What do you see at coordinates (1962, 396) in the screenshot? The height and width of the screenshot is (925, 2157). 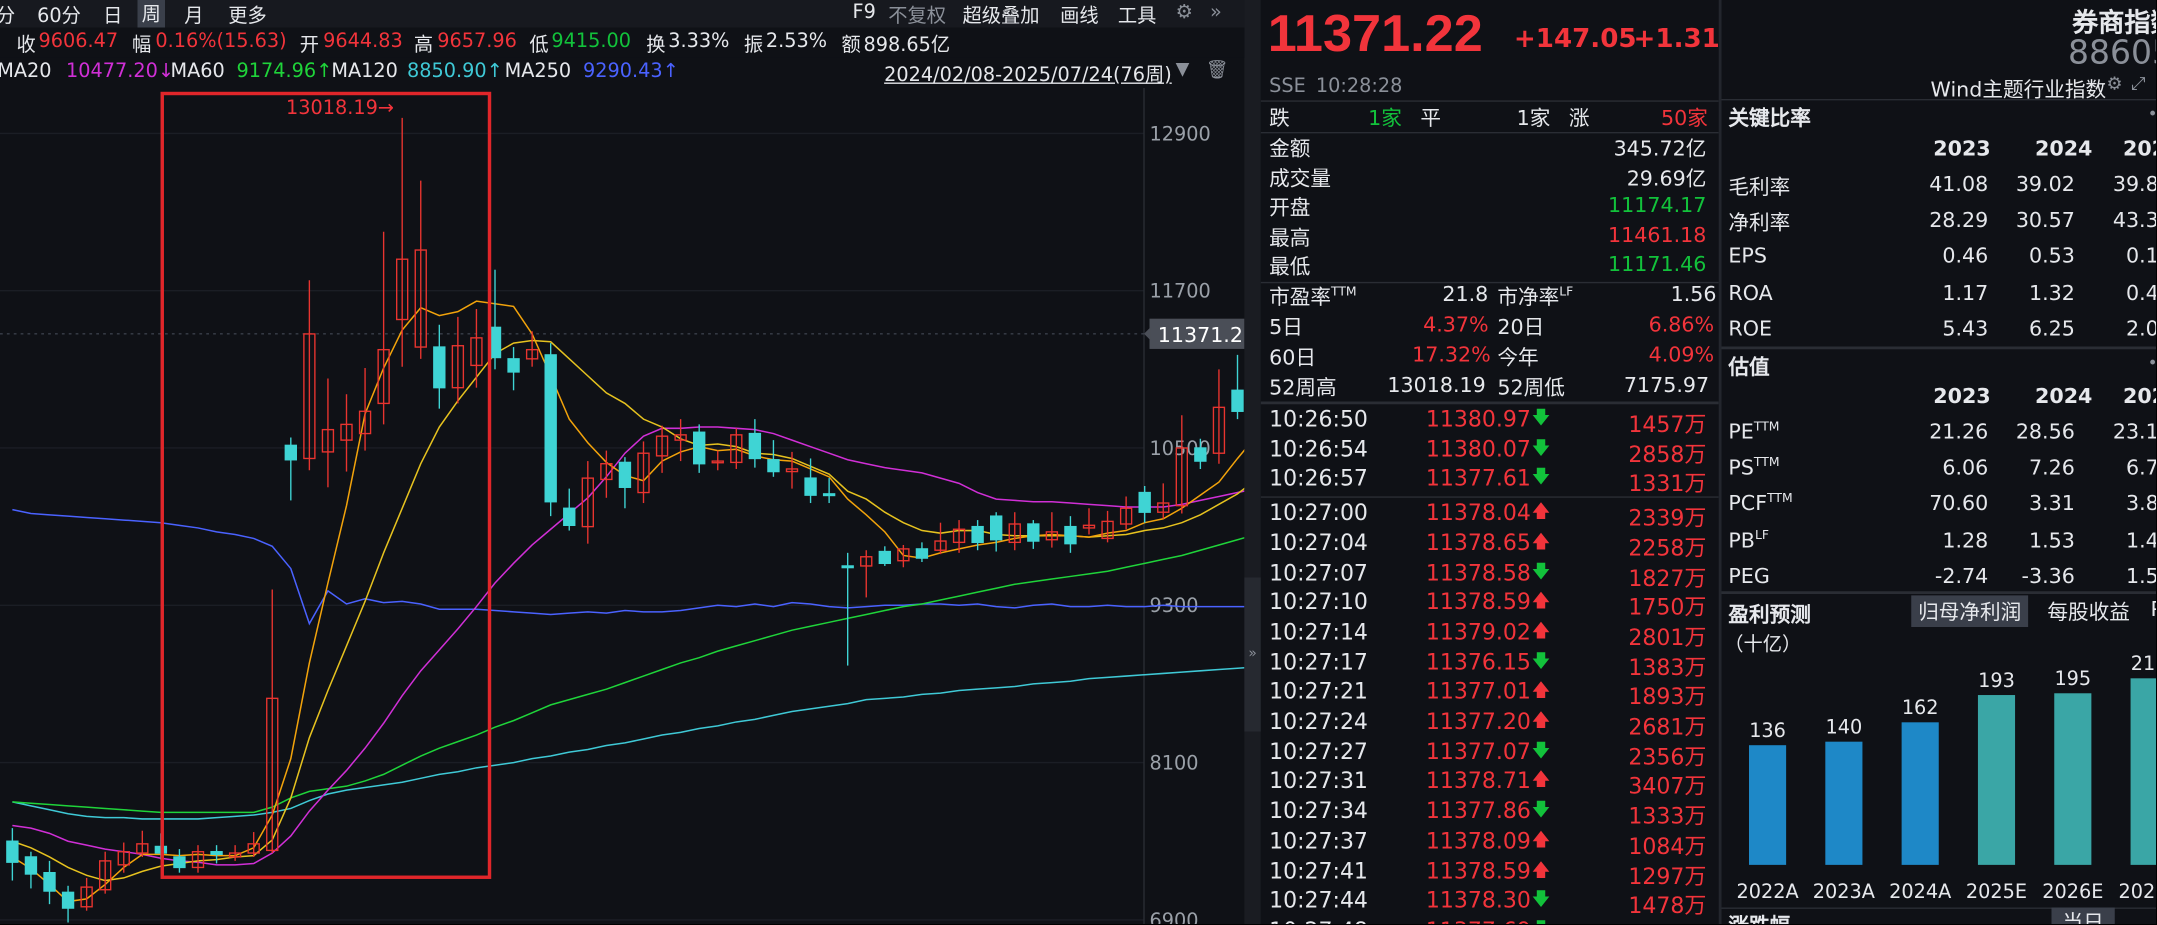 I see `year-header: 2023` at bounding box center [1962, 396].